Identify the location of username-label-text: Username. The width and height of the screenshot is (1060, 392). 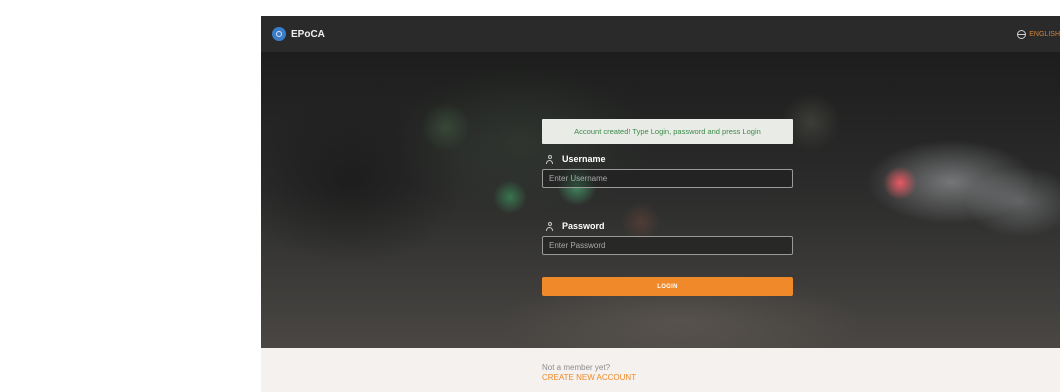
(584, 159).